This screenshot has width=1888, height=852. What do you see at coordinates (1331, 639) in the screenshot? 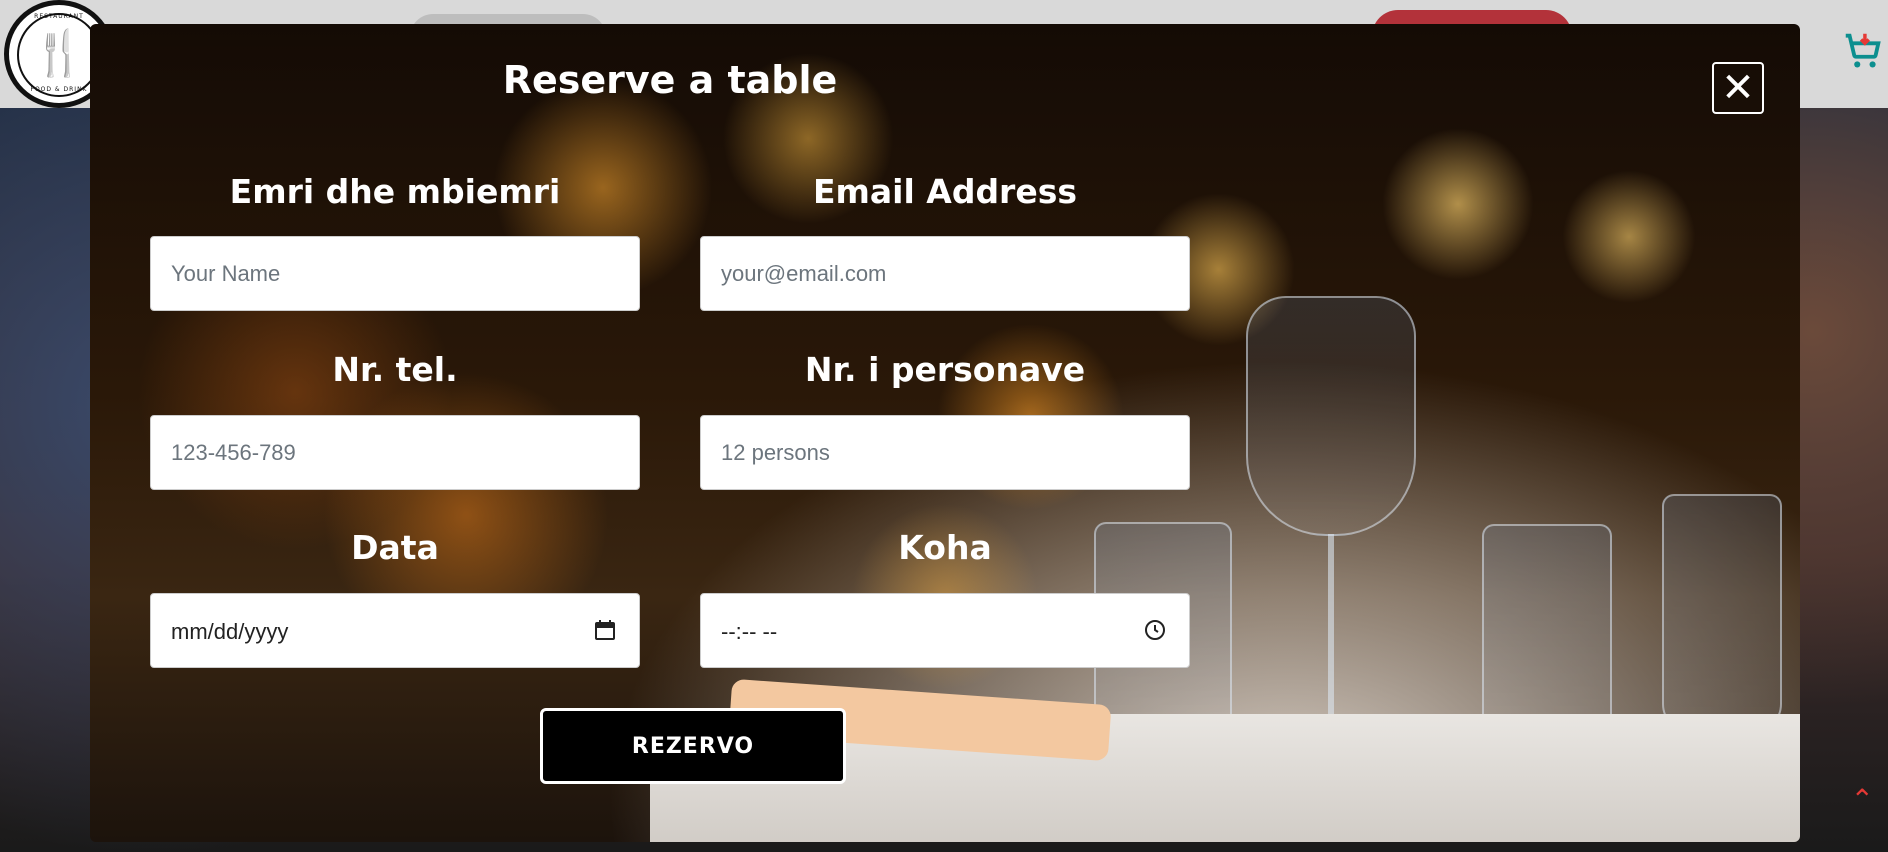
I see `wine-glass-stem` at bounding box center [1331, 639].